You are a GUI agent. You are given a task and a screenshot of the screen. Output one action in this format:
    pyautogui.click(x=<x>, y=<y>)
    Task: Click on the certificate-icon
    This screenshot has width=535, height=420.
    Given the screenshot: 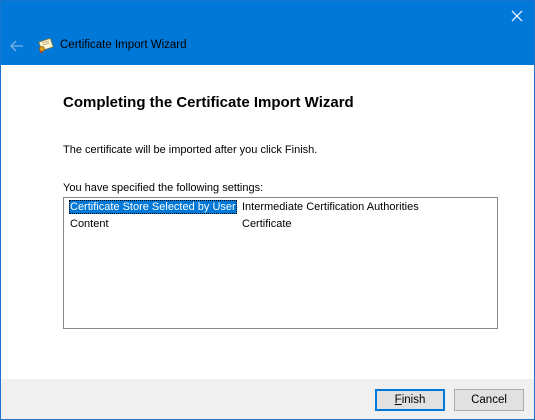 What is the action you would take?
    pyautogui.click(x=46, y=45)
    